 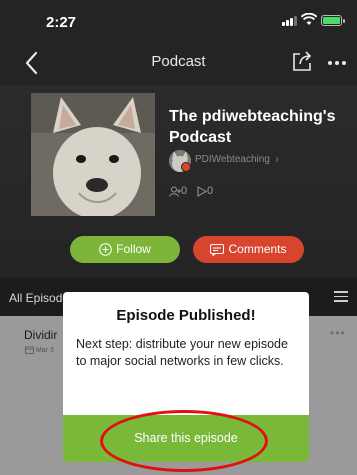 What do you see at coordinates (338, 333) in the screenshot?
I see `episode-more-icon: •••` at bounding box center [338, 333].